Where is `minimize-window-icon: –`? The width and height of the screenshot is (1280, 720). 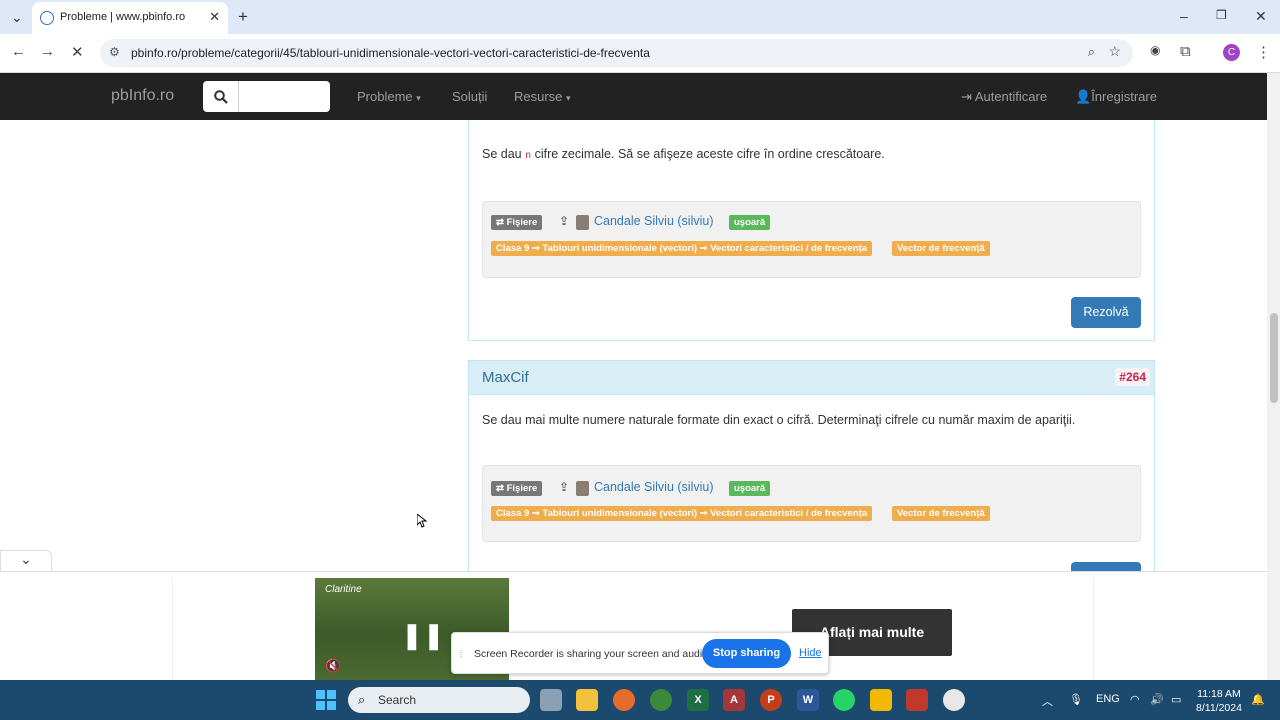 minimize-window-icon: – is located at coordinates (1184, 16).